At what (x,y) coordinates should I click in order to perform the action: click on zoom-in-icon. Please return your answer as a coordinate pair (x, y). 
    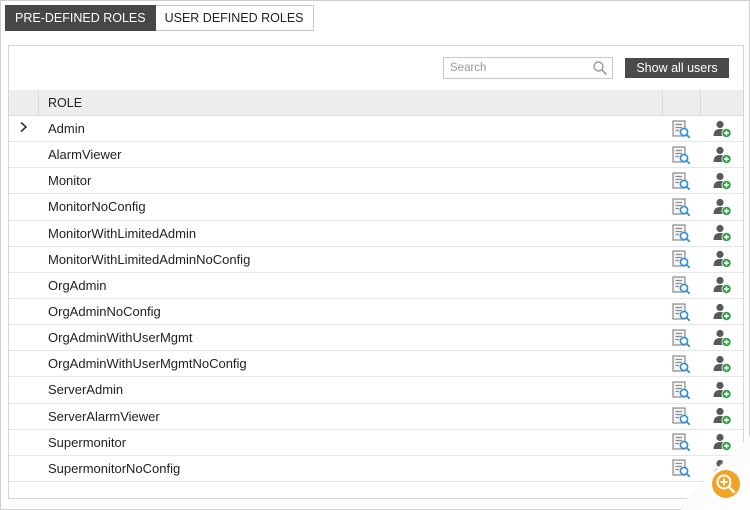
    Looking at the image, I should click on (726, 484).